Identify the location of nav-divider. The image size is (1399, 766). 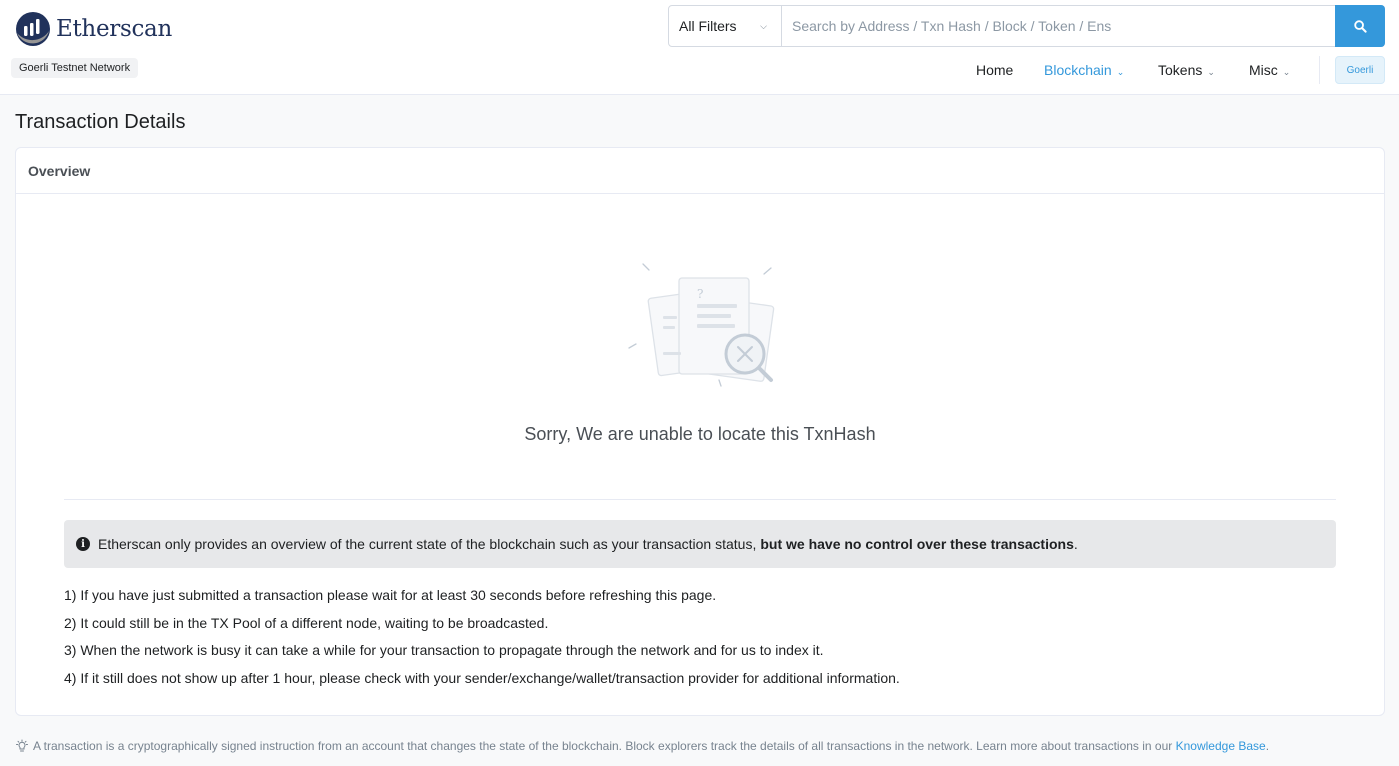
(1319, 70).